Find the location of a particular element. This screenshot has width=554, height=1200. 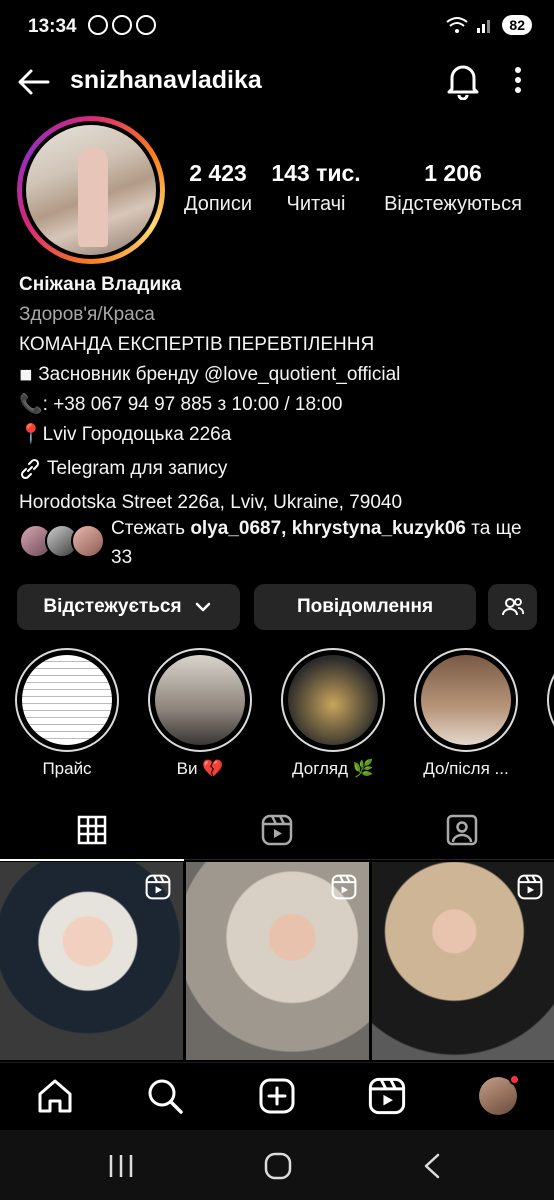

status-bar: 13:34 82 is located at coordinates (277, 28).